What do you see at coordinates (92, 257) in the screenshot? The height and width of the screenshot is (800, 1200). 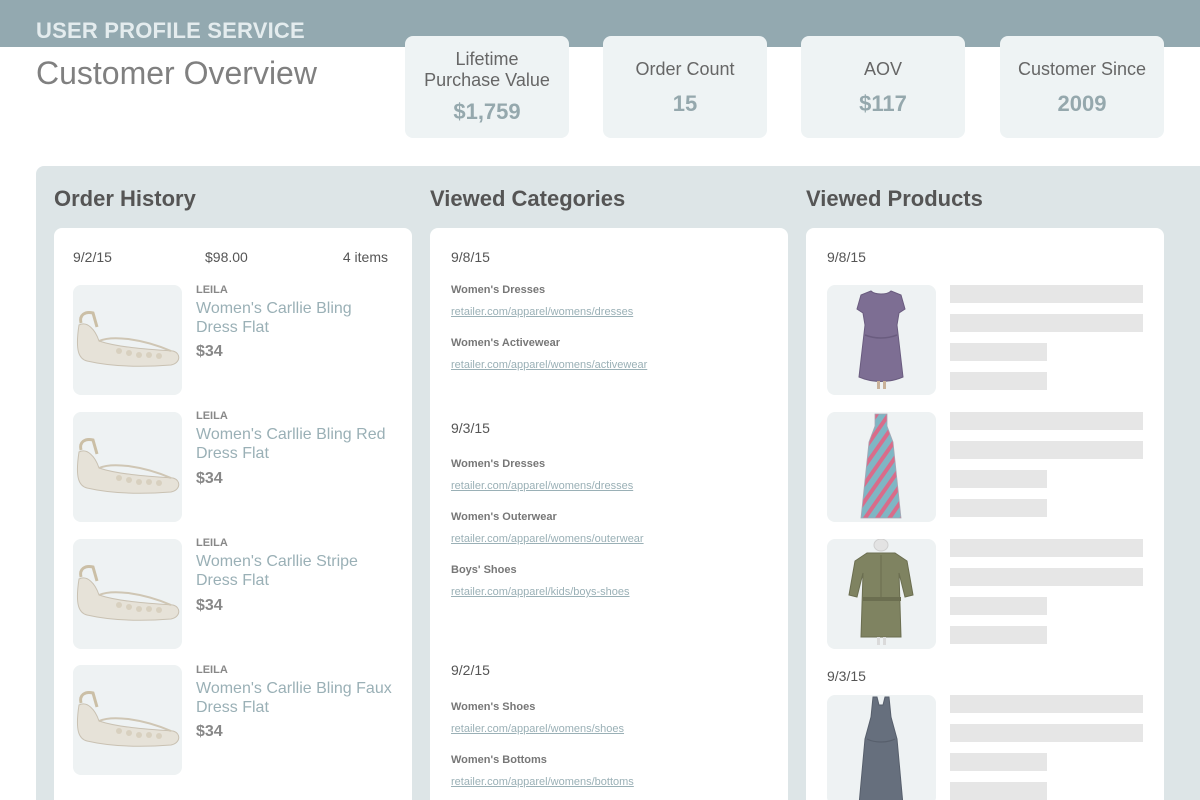 I see `order-date: 9/2/15` at bounding box center [92, 257].